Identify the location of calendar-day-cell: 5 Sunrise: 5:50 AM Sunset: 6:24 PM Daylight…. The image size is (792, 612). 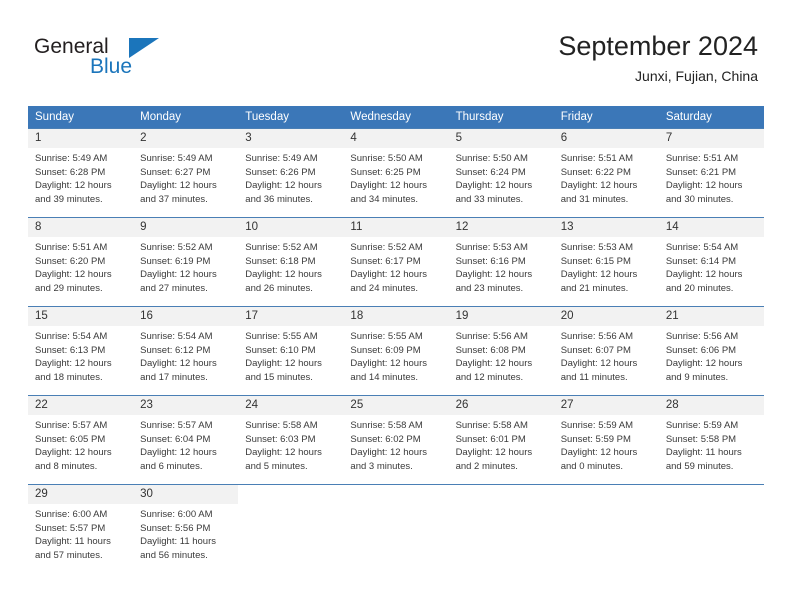
(501, 173).